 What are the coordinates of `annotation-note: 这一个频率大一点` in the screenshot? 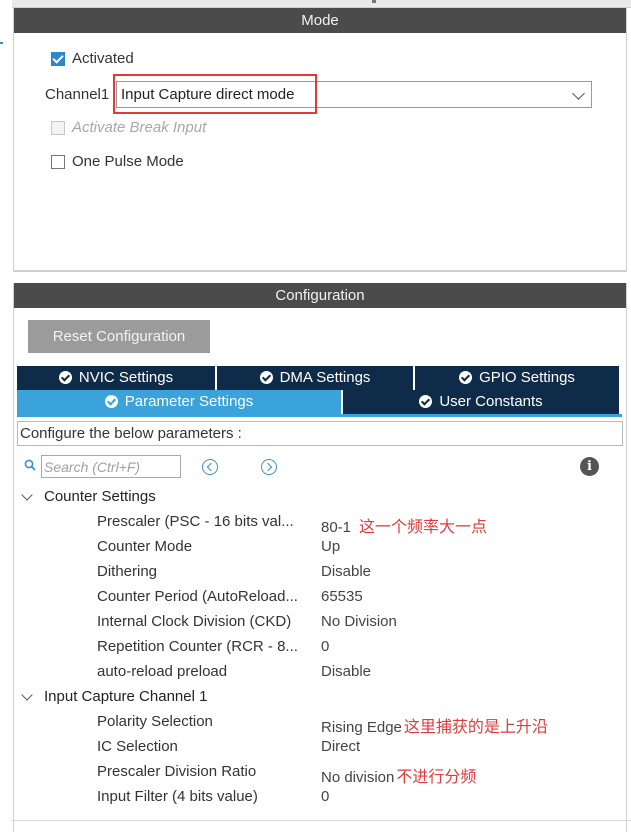 It's located at (423, 526).